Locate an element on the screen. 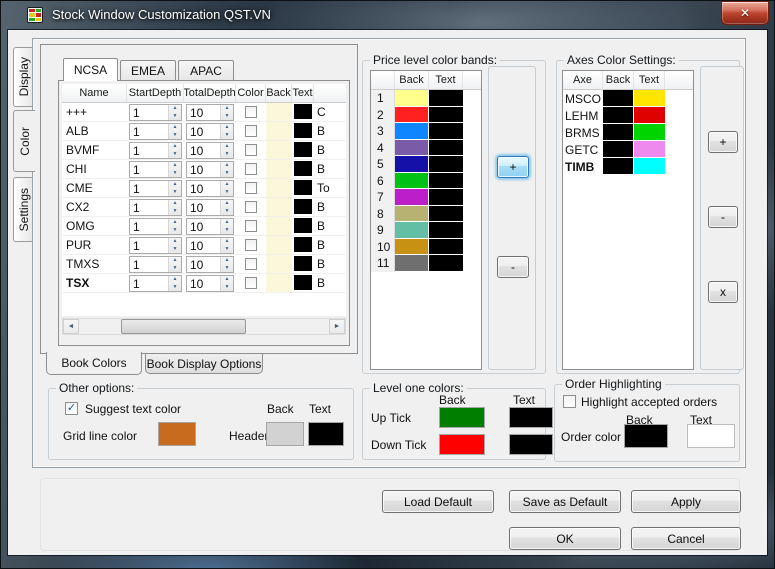  axe-row: LEHM is located at coordinates (628, 115).